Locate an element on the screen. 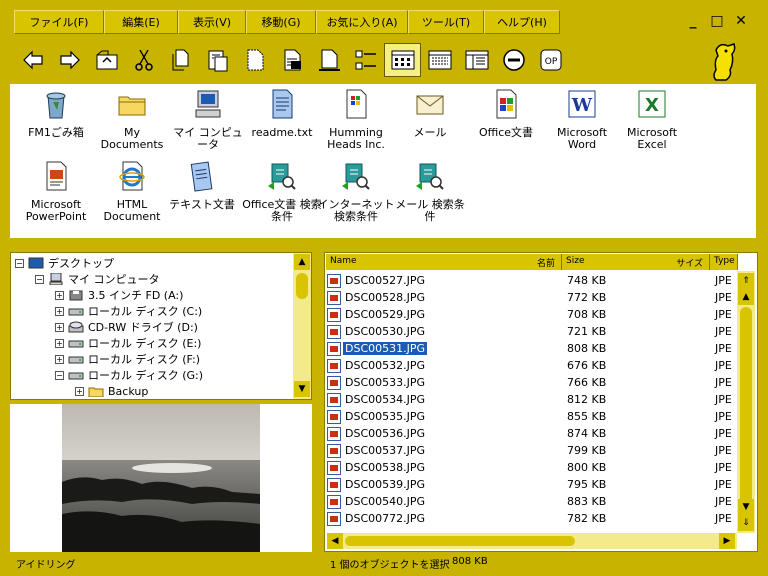  desktop-item: readme.txt is located at coordinates (282, 112).